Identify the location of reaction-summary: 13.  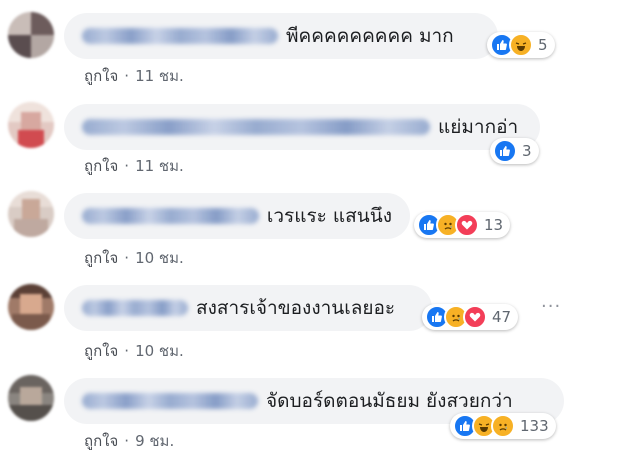
(462, 225).